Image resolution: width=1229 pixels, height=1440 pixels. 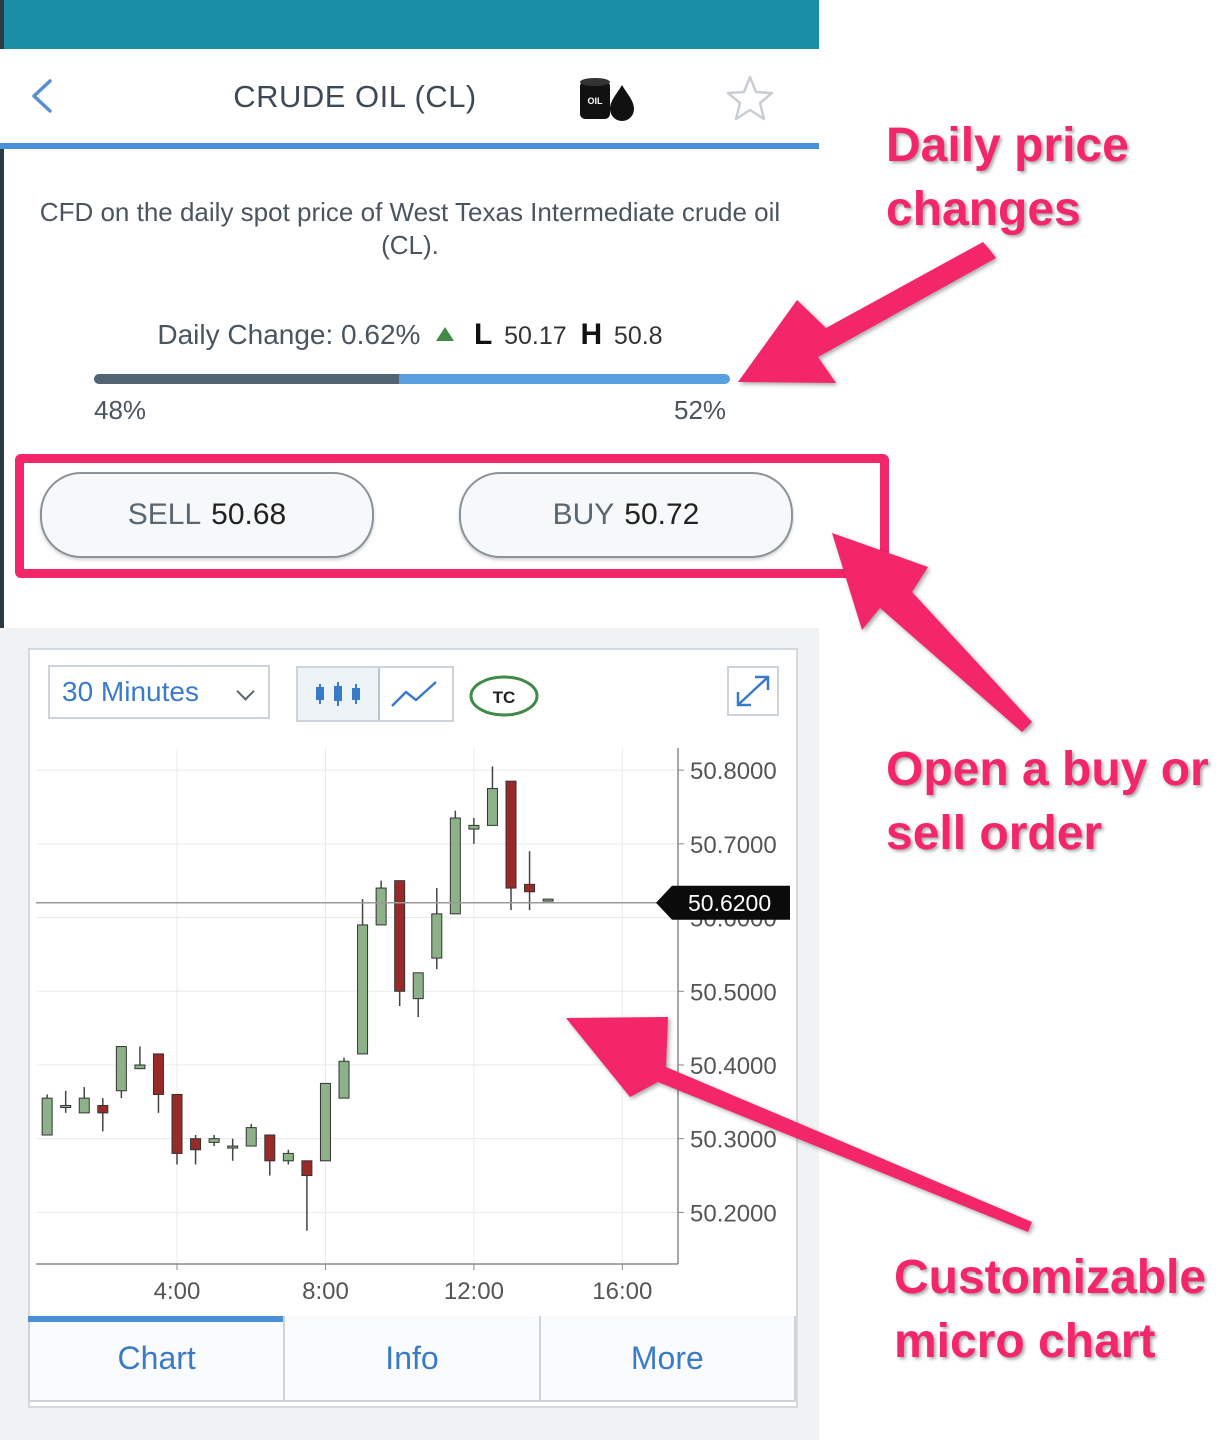 What do you see at coordinates (733, 1213) in the screenshot?
I see `y-tick-label: 50.2000` at bounding box center [733, 1213].